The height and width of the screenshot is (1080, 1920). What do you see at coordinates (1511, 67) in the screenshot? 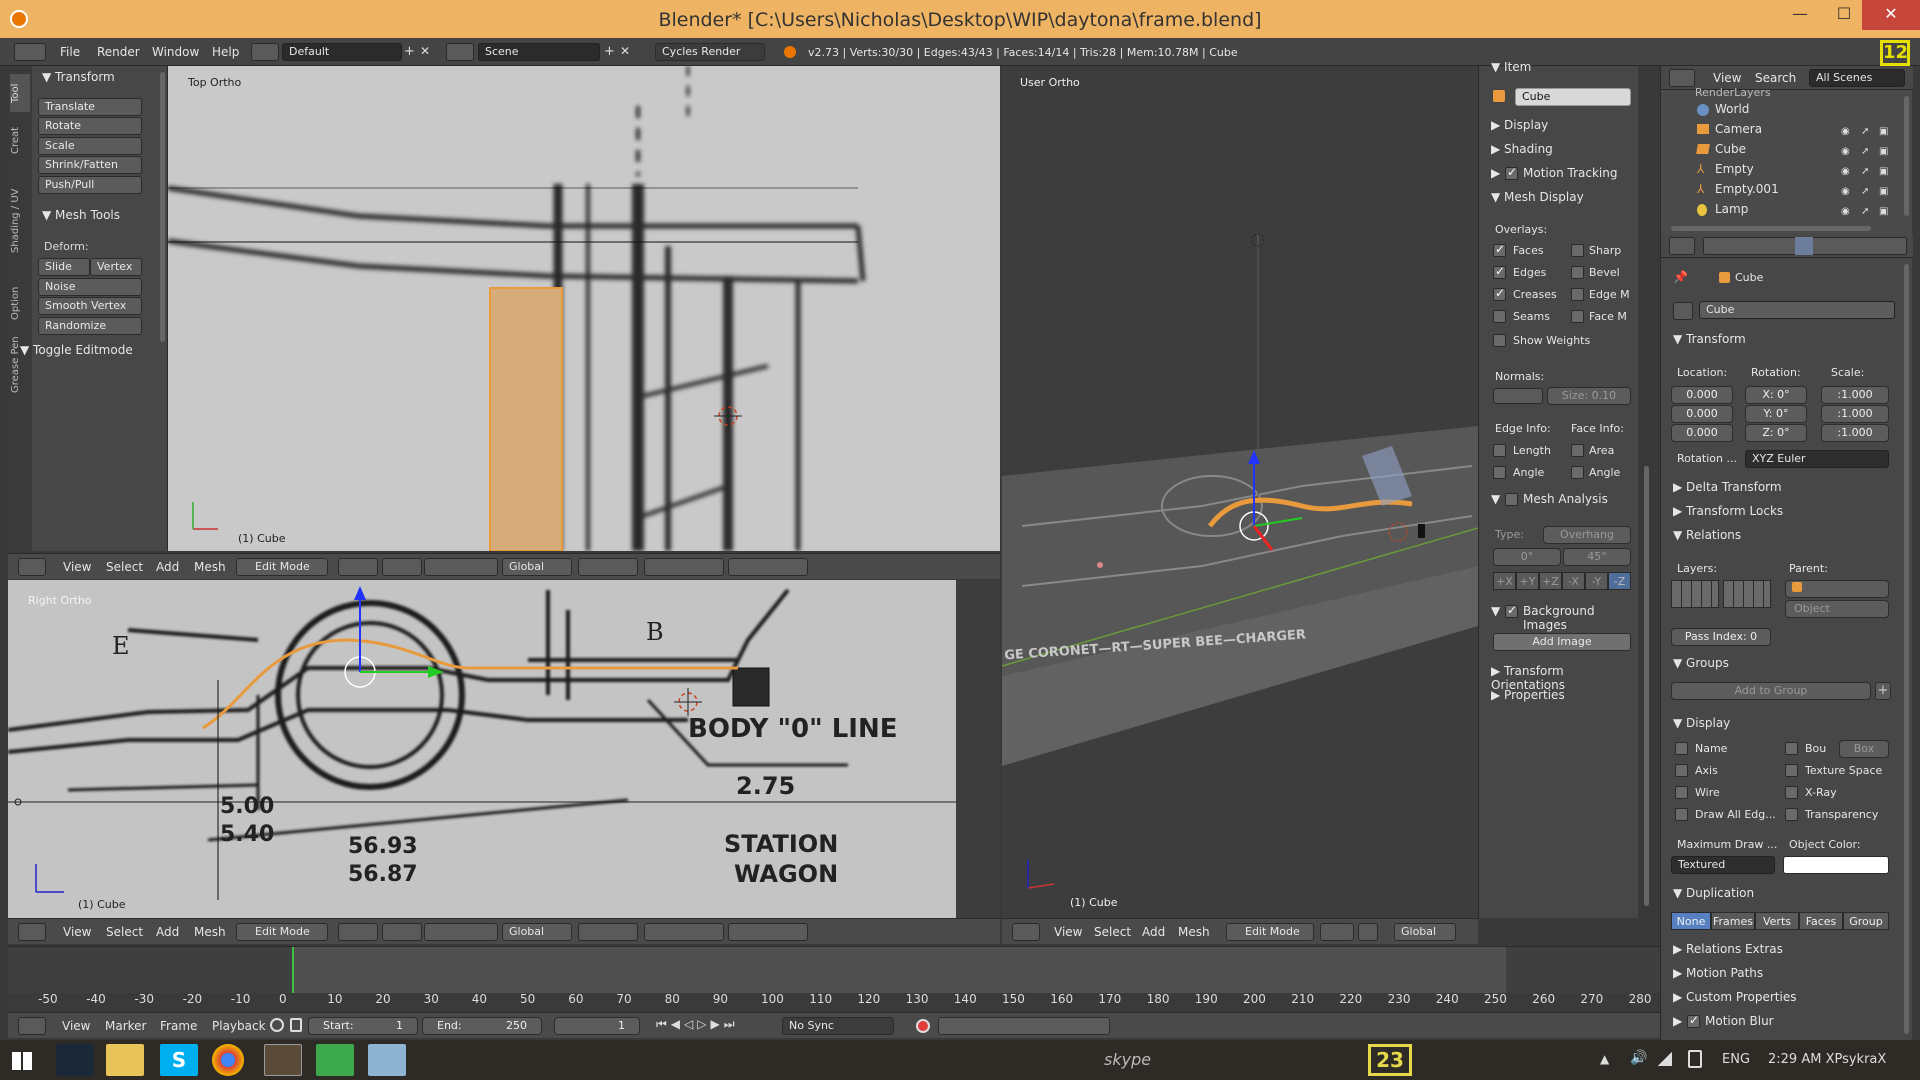
I see `item-panel-header: ▼ Item` at bounding box center [1511, 67].